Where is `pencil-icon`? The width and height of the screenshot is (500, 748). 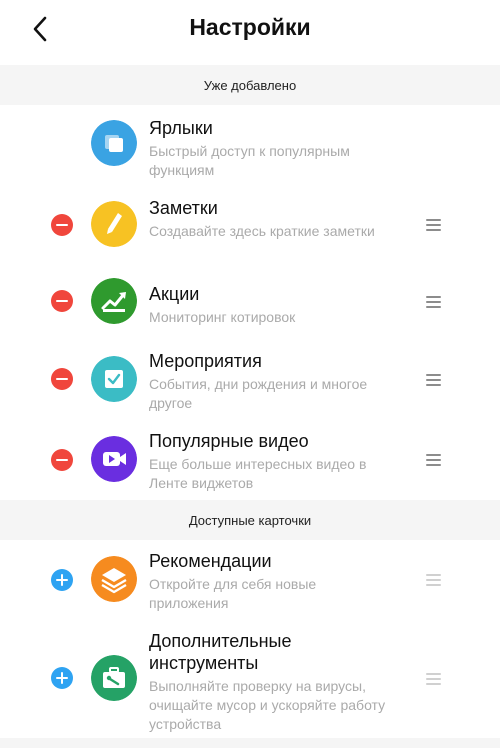 pencil-icon is located at coordinates (114, 224).